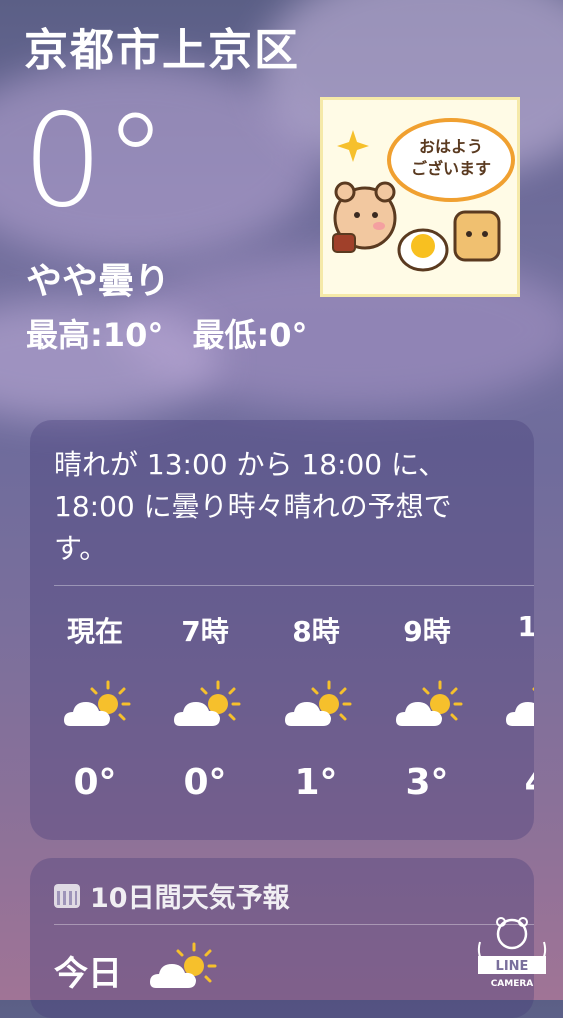 The width and height of the screenshot is (563, 1018). What do you see at coordinates (250, 335) in the screenshot?
I see `low-temp: 最低:0°` at bounding box center [250, 335].